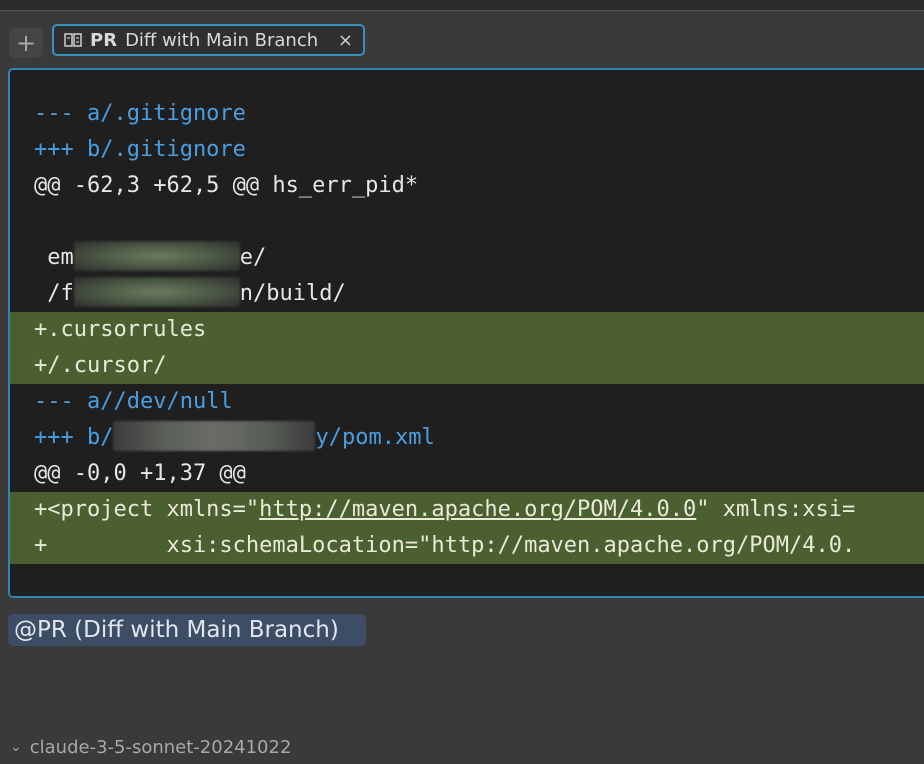 This screenshot has width=924, height=764. What do you see at coordinates (345, 40) in the screenshot?
I see `close-icon: ×` at bounding box center [345, 40].